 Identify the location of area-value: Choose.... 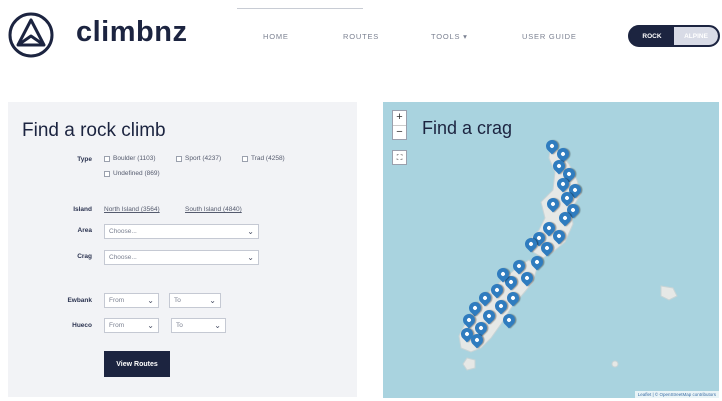
(123, 231).